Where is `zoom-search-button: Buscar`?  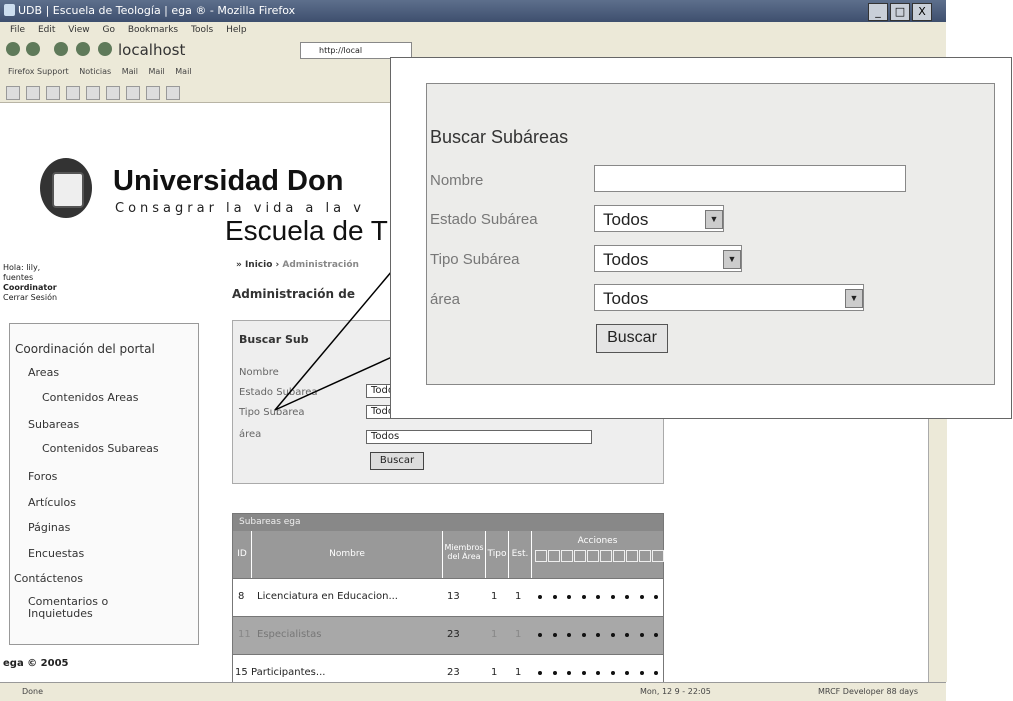 zoom-search-button: Buscar is located at coordinates (632, 338).